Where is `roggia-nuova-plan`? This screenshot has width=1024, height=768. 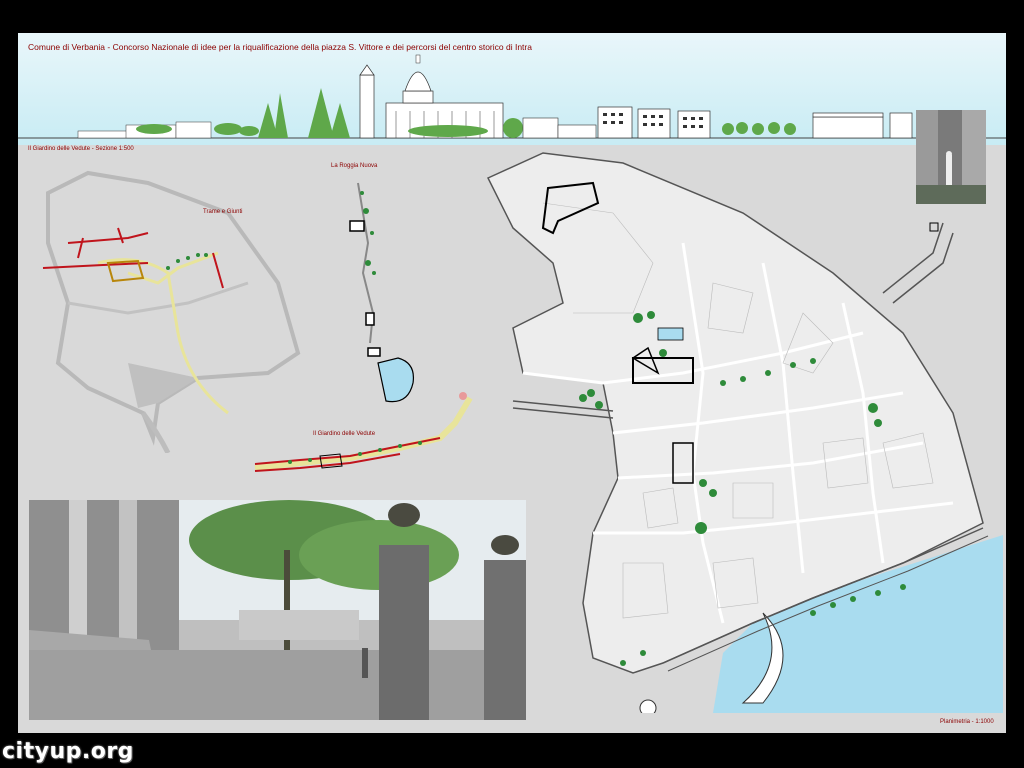 roggia-nuova-plan is located at coordinates (382, 292).